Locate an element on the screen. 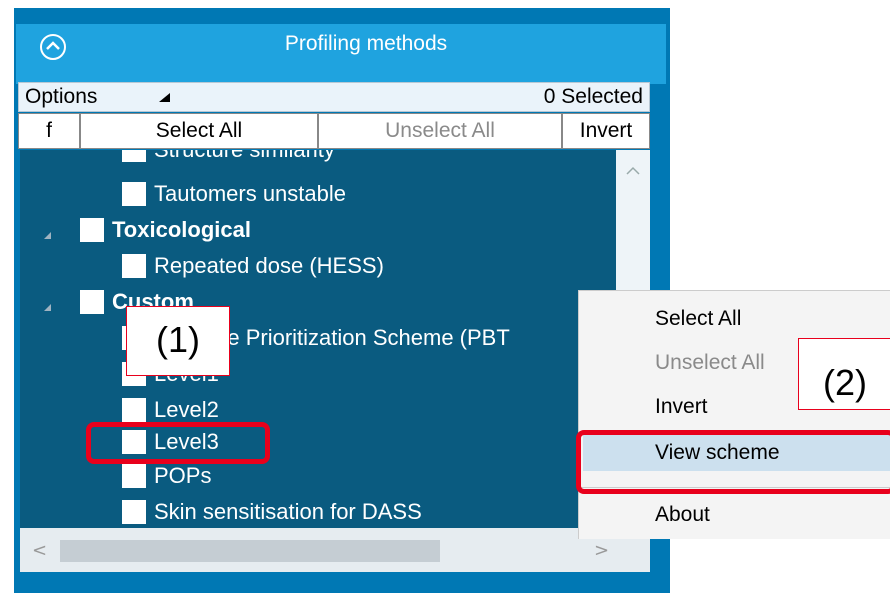 The height and width of the screenshot is (597, 890). triangle-up-icon is located at coordinates (165, 98).